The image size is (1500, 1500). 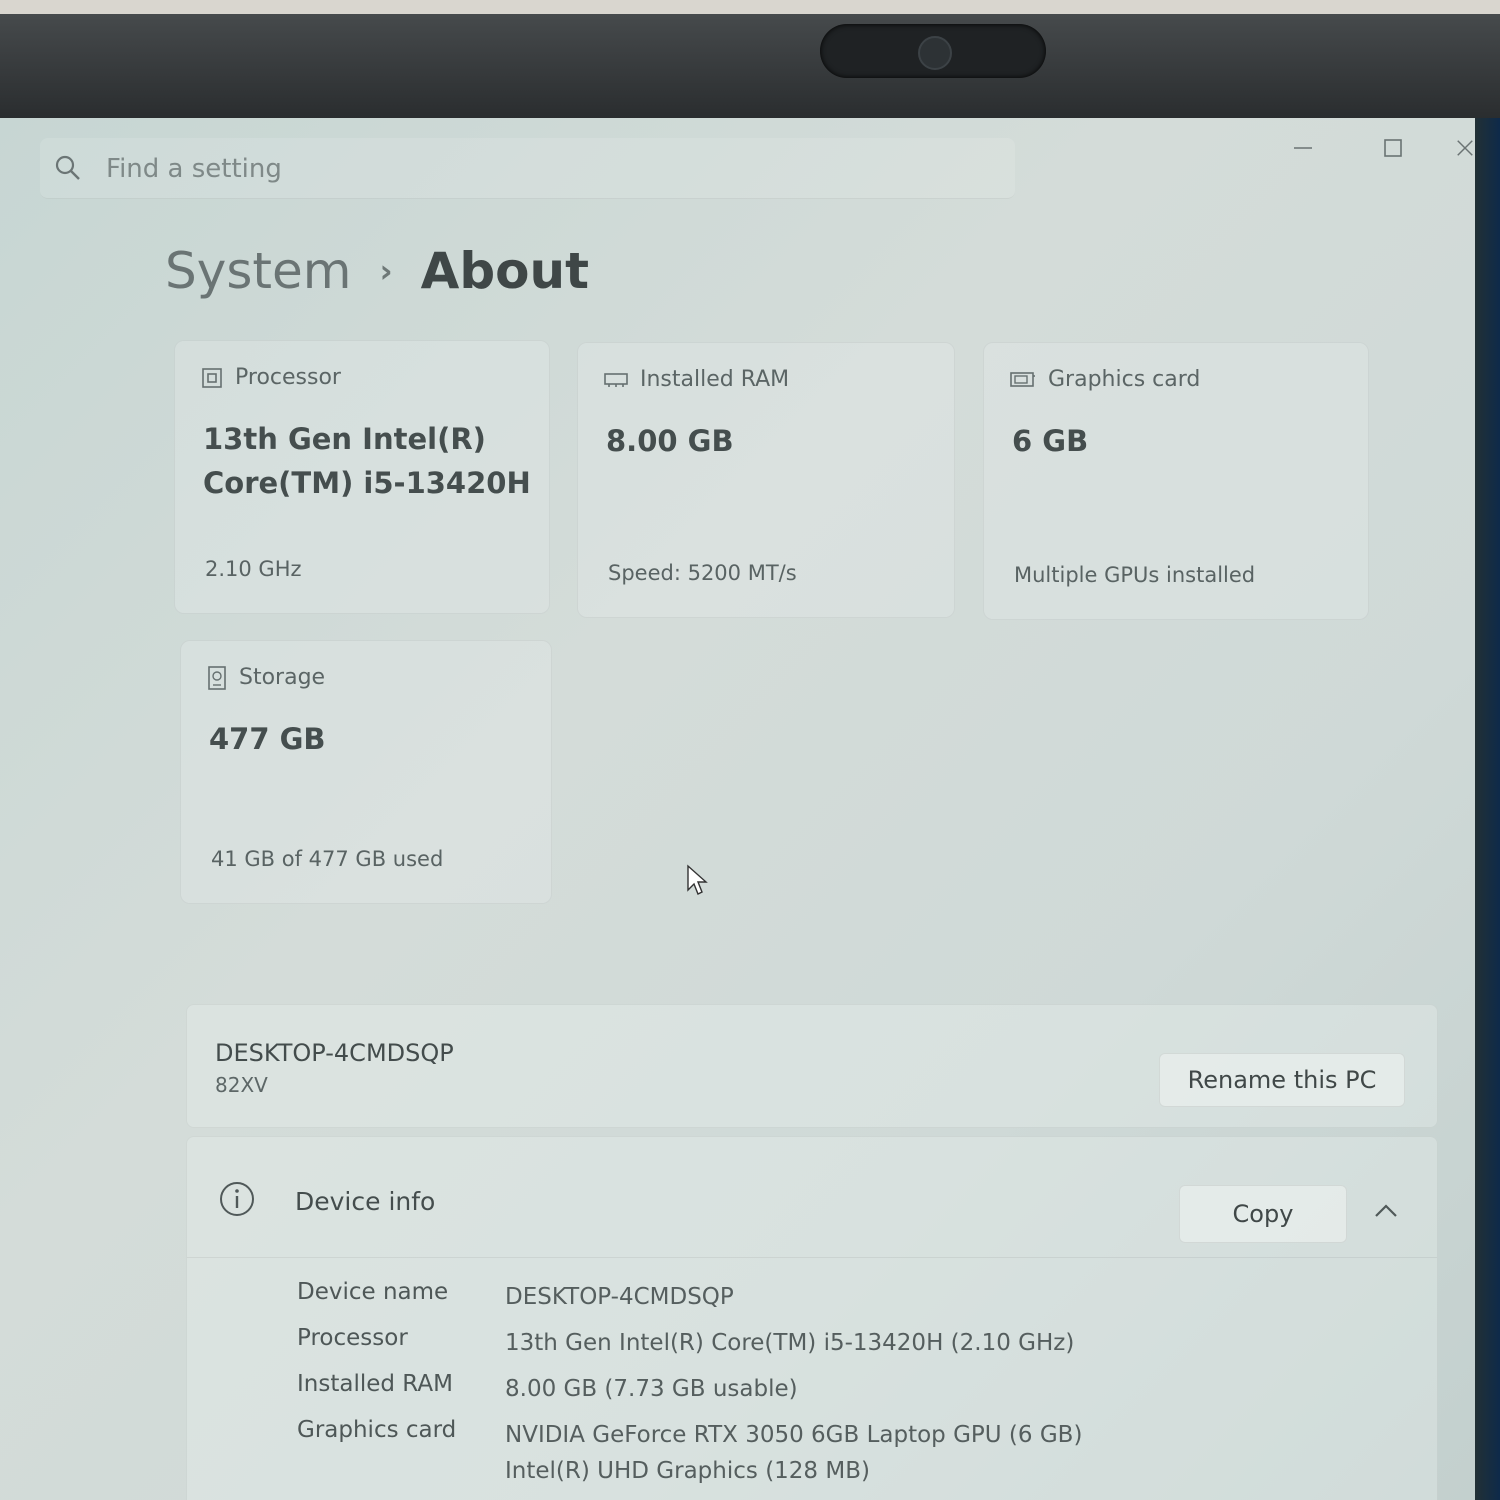 I want to click on storage-label: Storage, so click(x=282, y=677).